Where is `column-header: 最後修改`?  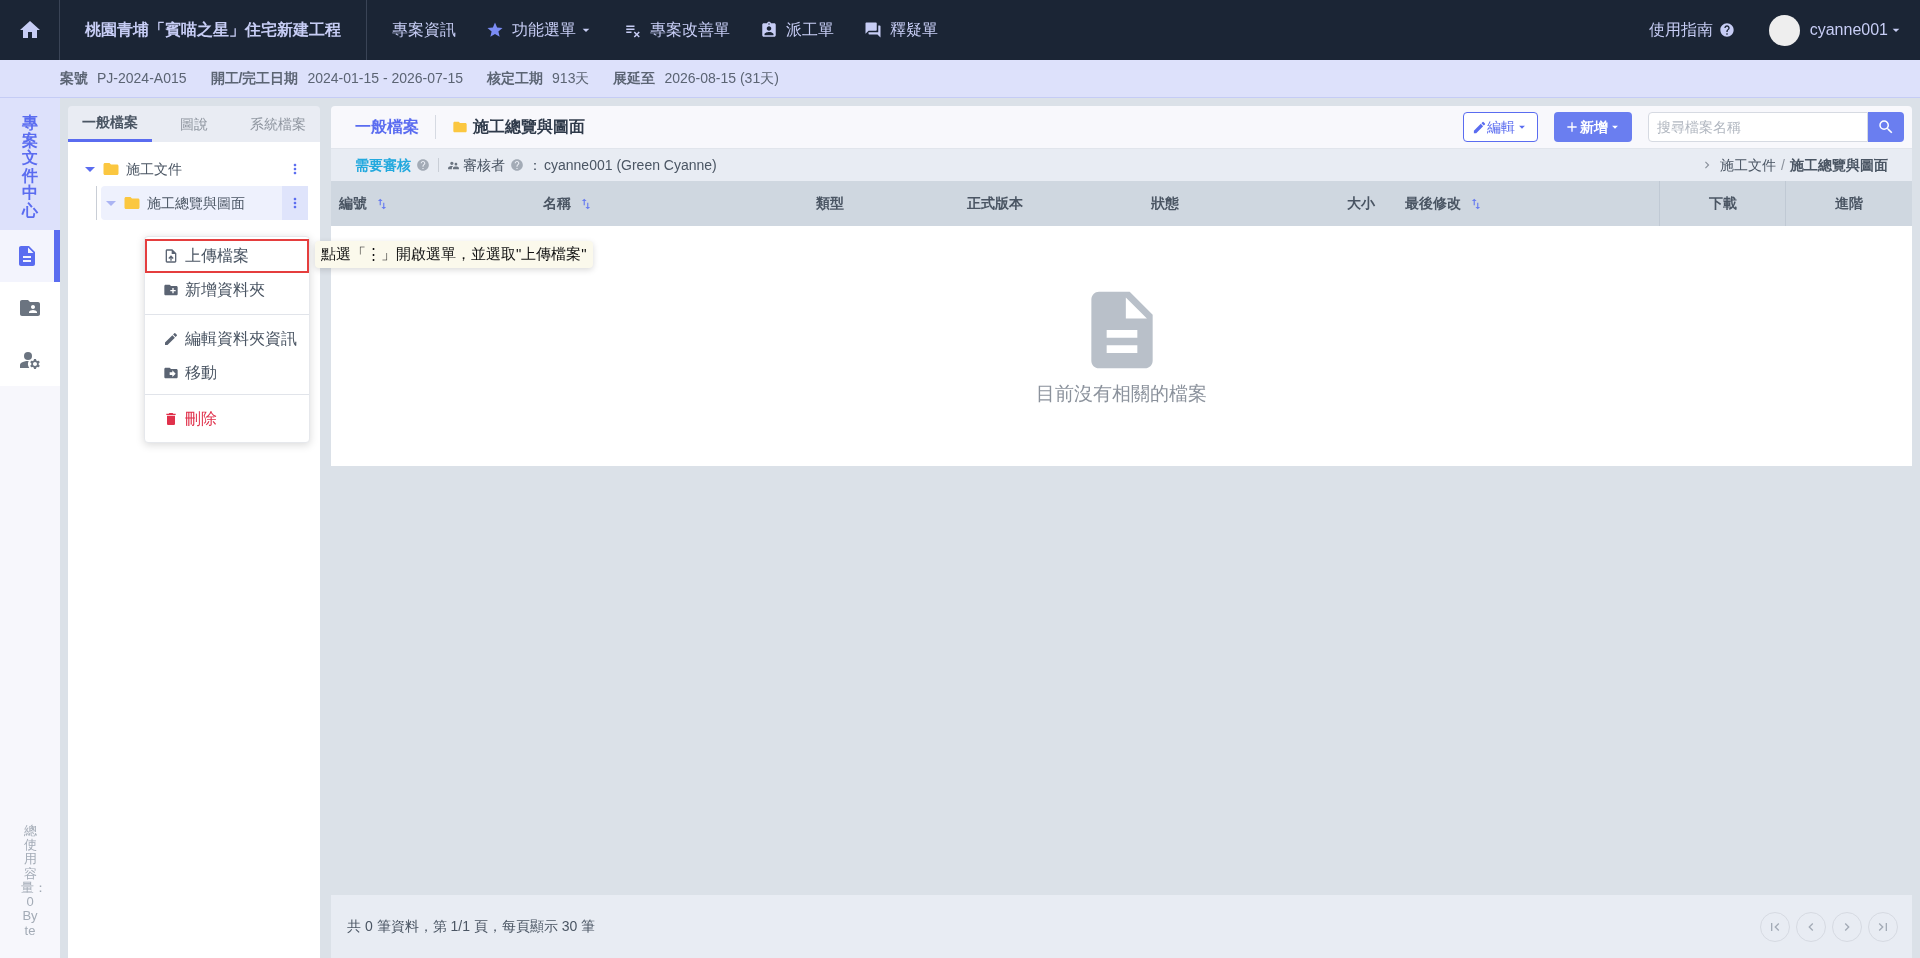
column-header: 最後修改 is located at coordinates (1522, 203).